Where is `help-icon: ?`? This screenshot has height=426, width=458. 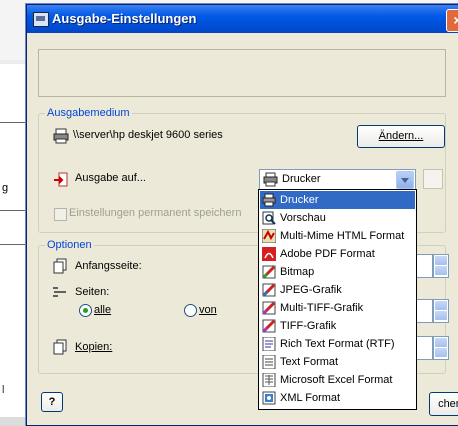 help-icon: ? is located at coordinates (52, 402).